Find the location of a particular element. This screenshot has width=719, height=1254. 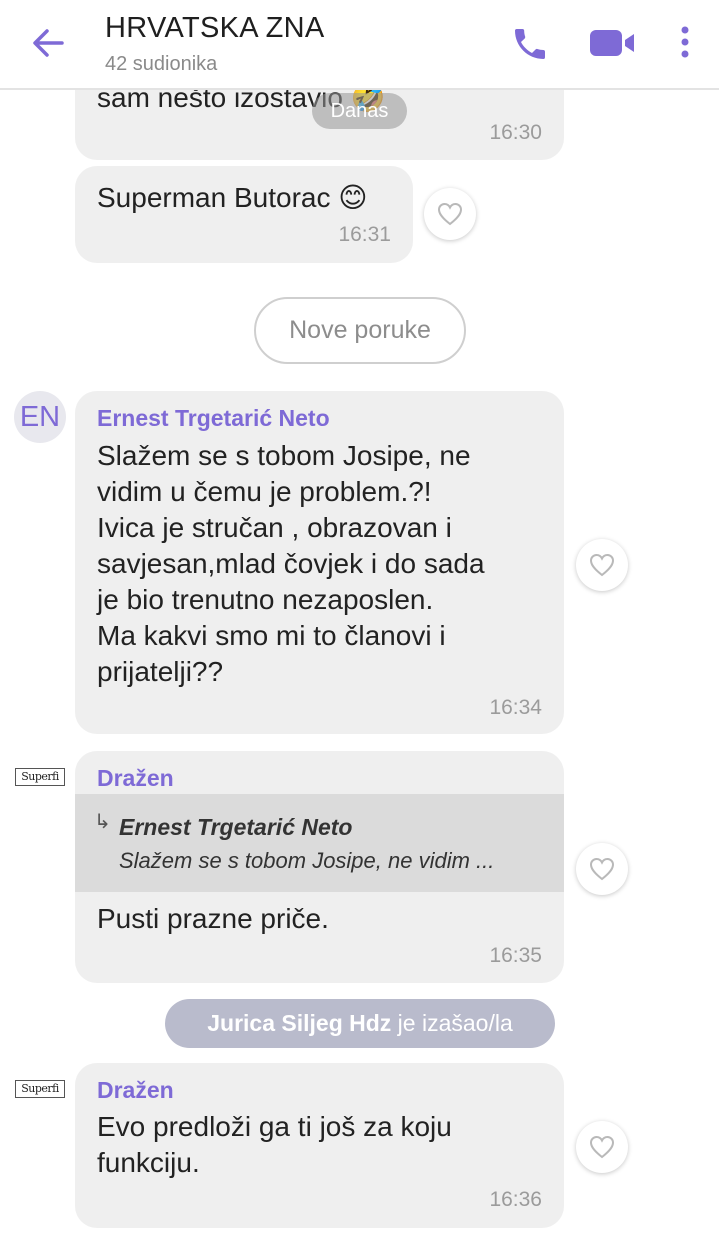

message-time: 16:36 is located at coordinates (515, 1199).